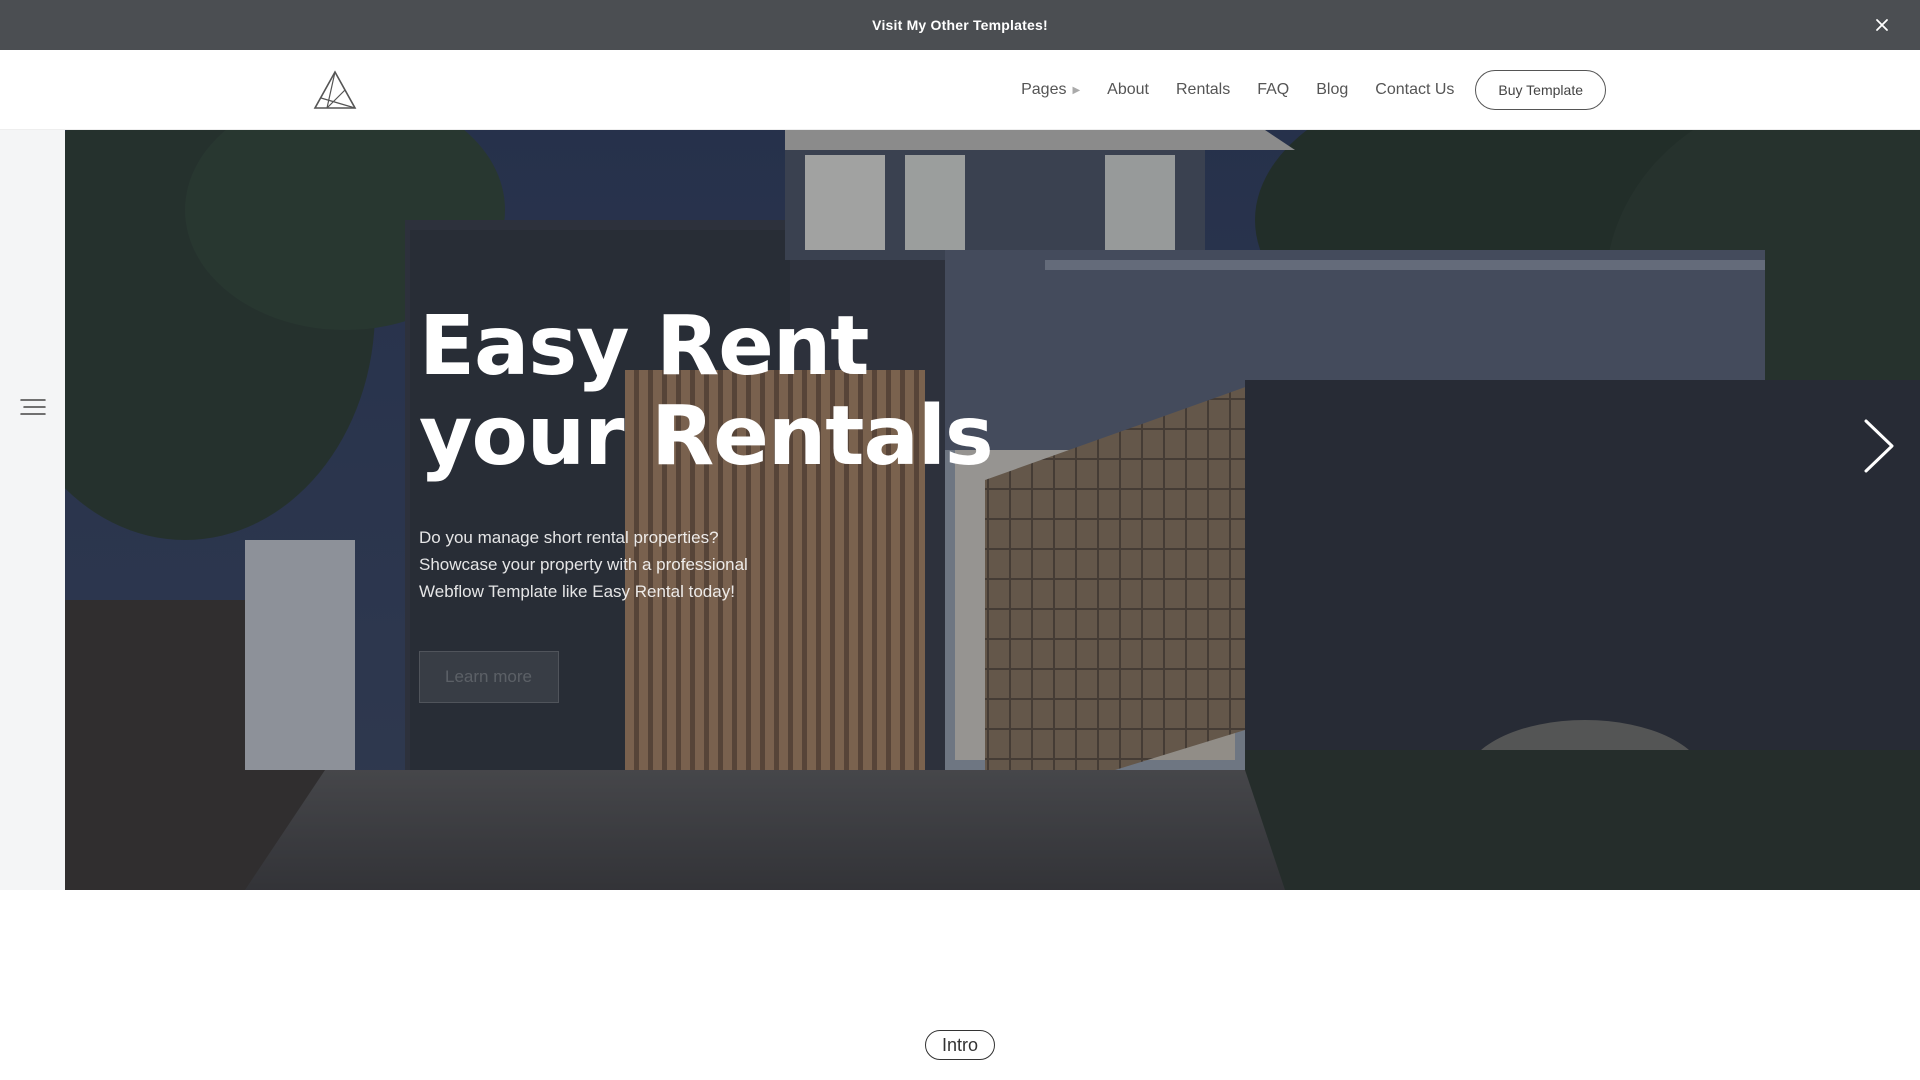 This screenshot has width=1920, height=1080. I want to click on chevron-right-icon: ▶, so click(1076, 90).